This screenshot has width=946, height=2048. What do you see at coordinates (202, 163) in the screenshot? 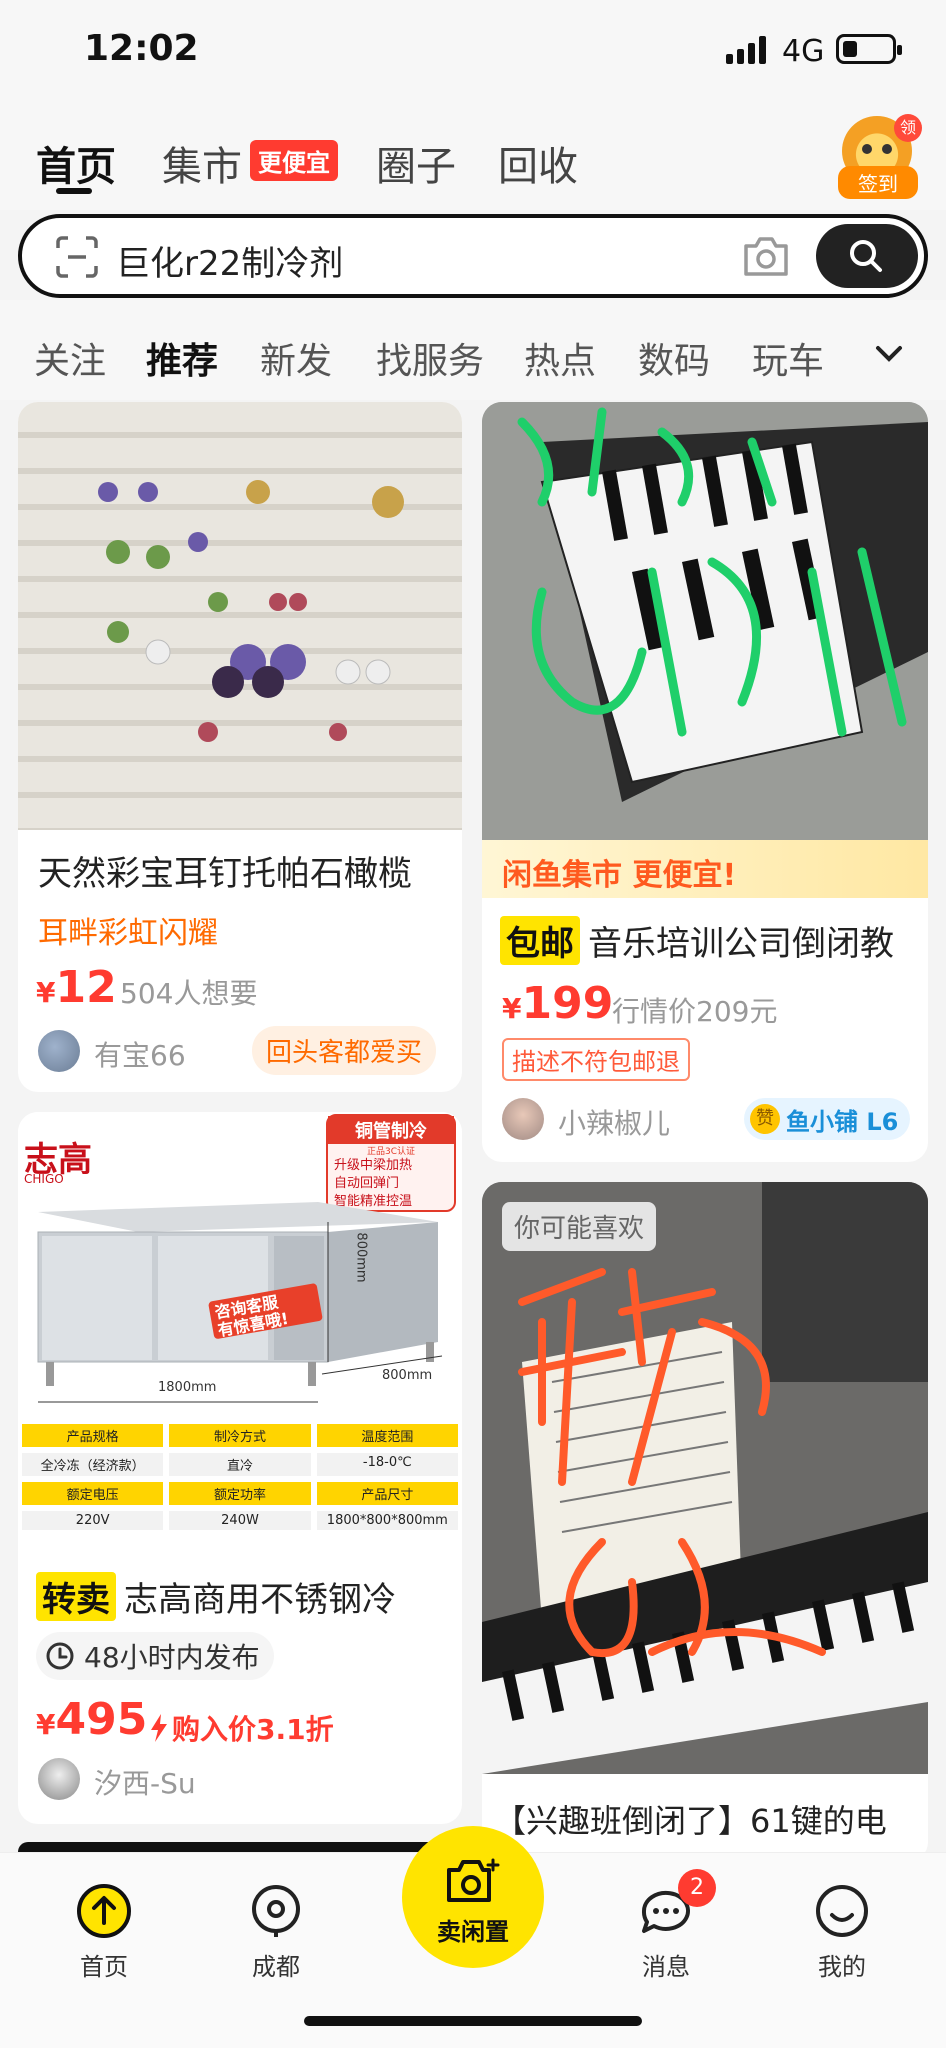
I see `tab-market: 集市` at bounding box center [202, 163].